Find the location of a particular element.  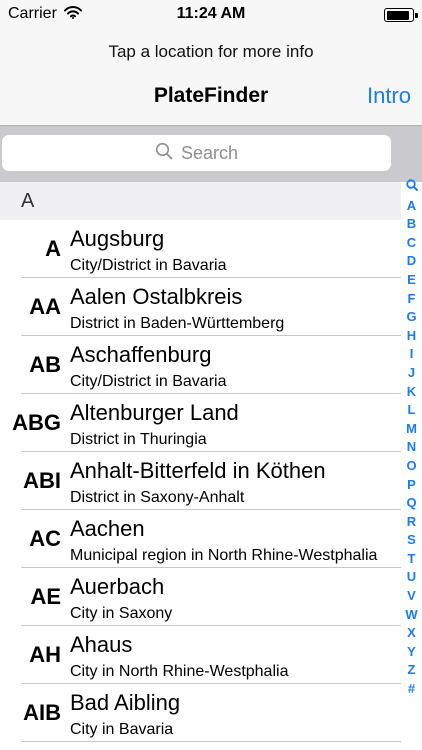

list-item: ABG Altenburger Land District in Thuringia is located at coordinates (200, 423).